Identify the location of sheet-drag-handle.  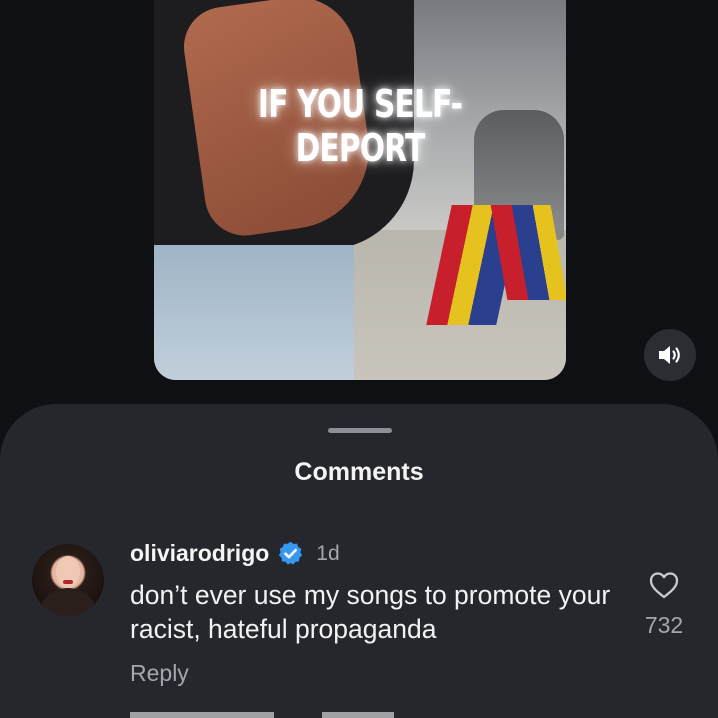
(360, 430).